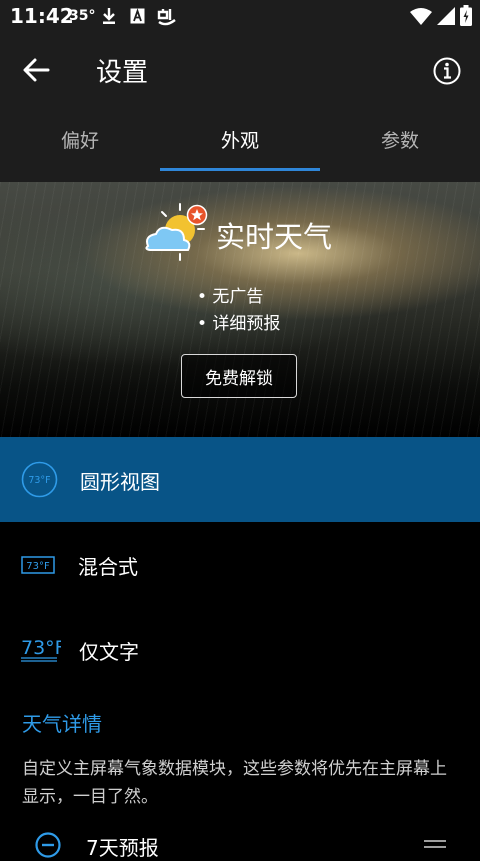 Image resolution: width=480 pixels, height=861 pixels. Describe the element at coordinates (120, 482) in the screenshot. I see `option-label: 圆形视图` at that location.